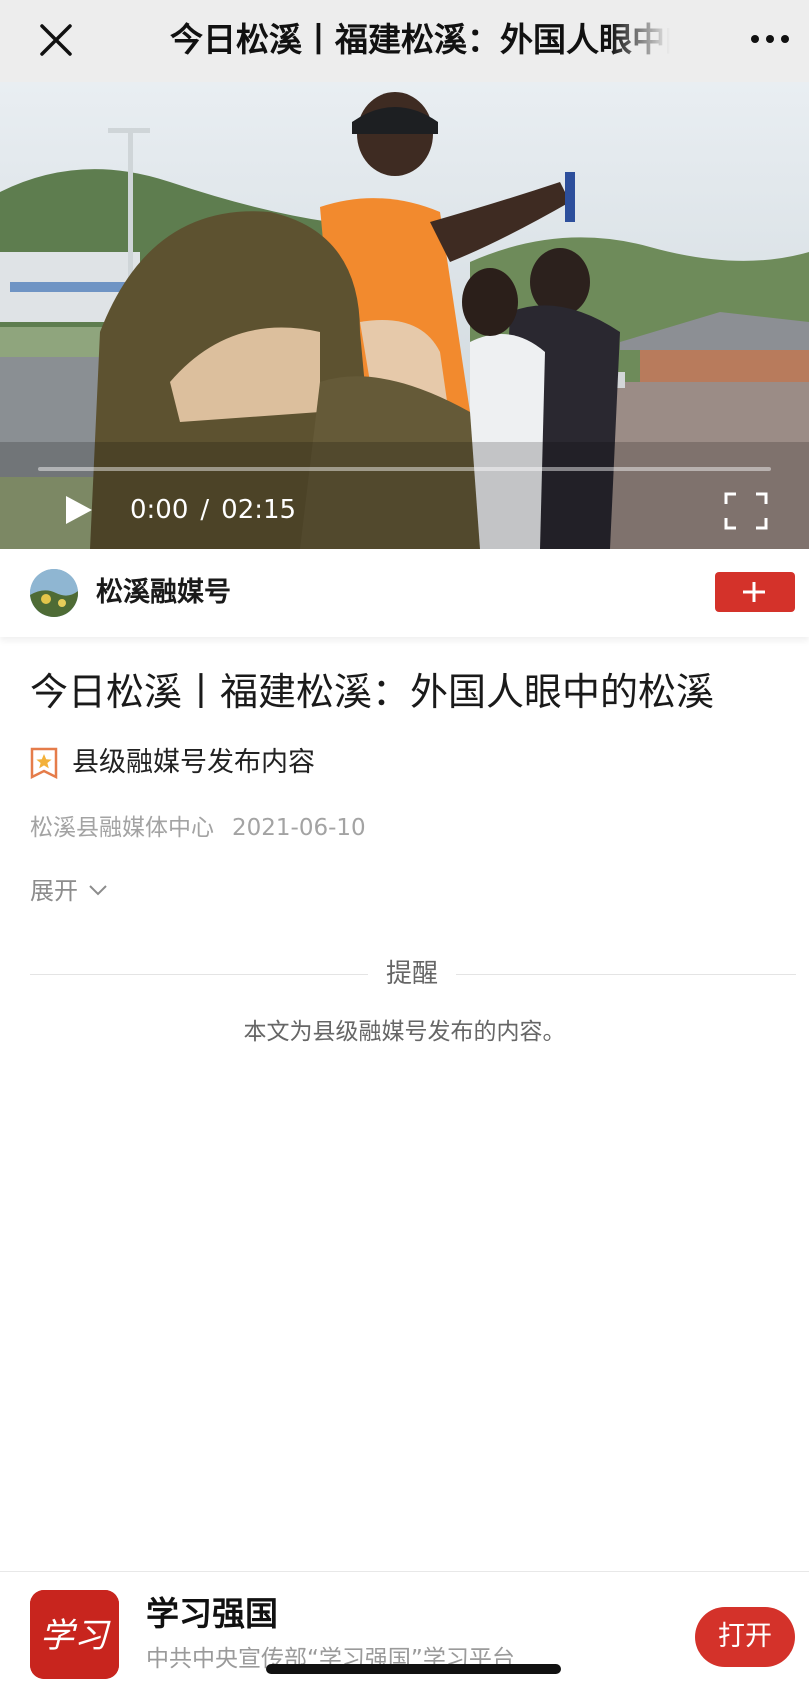 This screenshot has width=809, height=1690. I want to click on plus-icon, so click(754, 592).